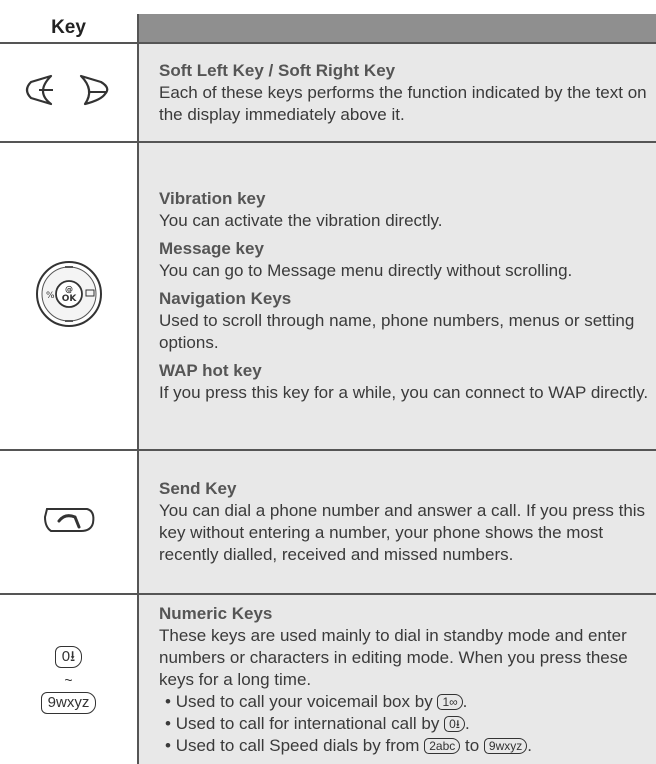  What do you see at coordinates (301, 220) in the screenshot?
I see `block-text: You can activate the vibration directly.` at bounding box center [301, 220].